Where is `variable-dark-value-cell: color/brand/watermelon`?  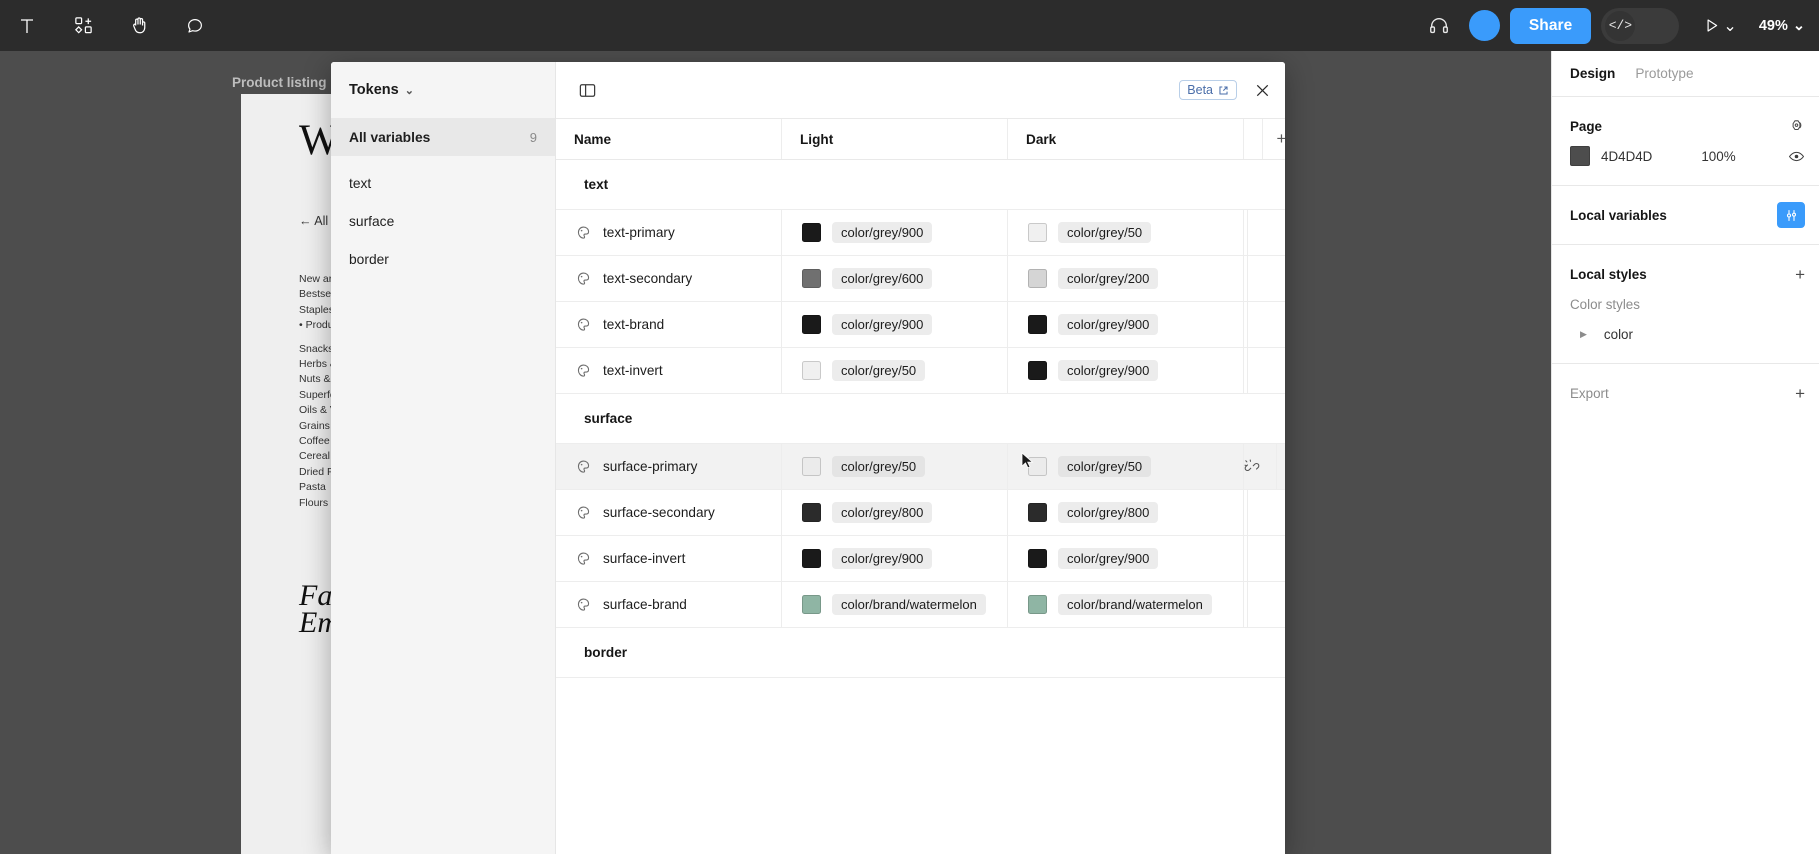 variable-dark-value-cell: color/brand/watermelon is located at coordinates (1126, 604).